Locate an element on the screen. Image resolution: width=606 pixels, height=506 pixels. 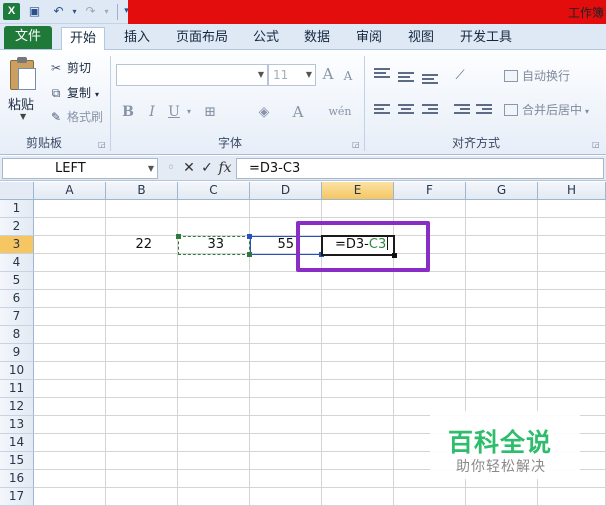
align-top-icon is located at coordinates (382, 75).